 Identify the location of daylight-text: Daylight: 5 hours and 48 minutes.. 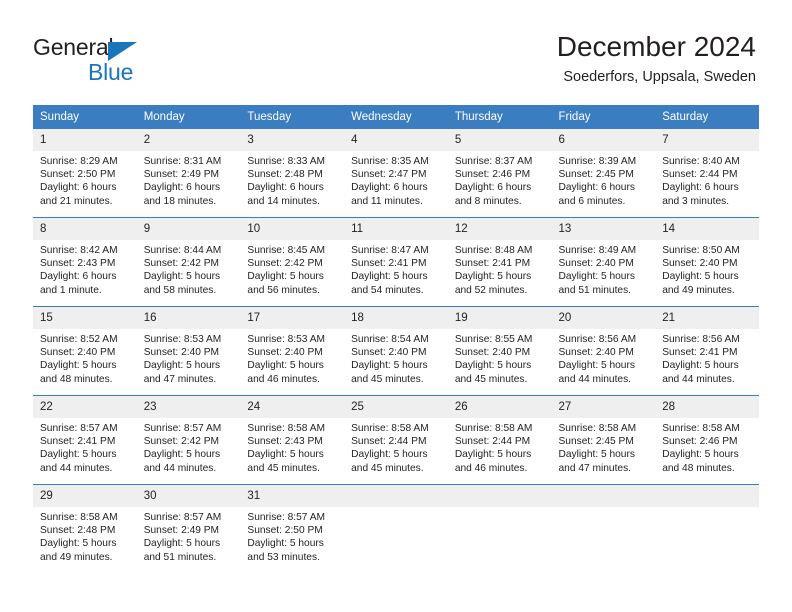
(78, 372).